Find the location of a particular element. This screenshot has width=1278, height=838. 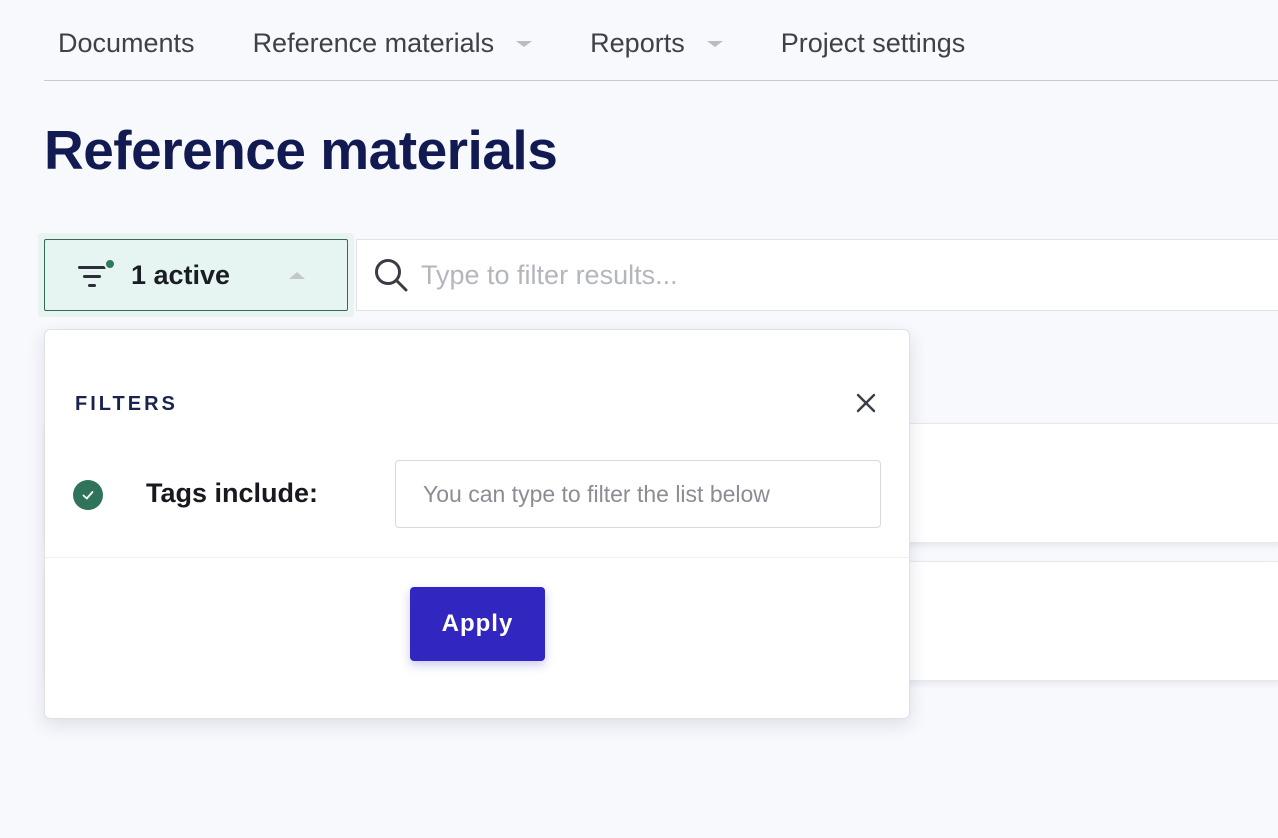

tags-include-label: Tags include: is located at coordinates (232, 493).